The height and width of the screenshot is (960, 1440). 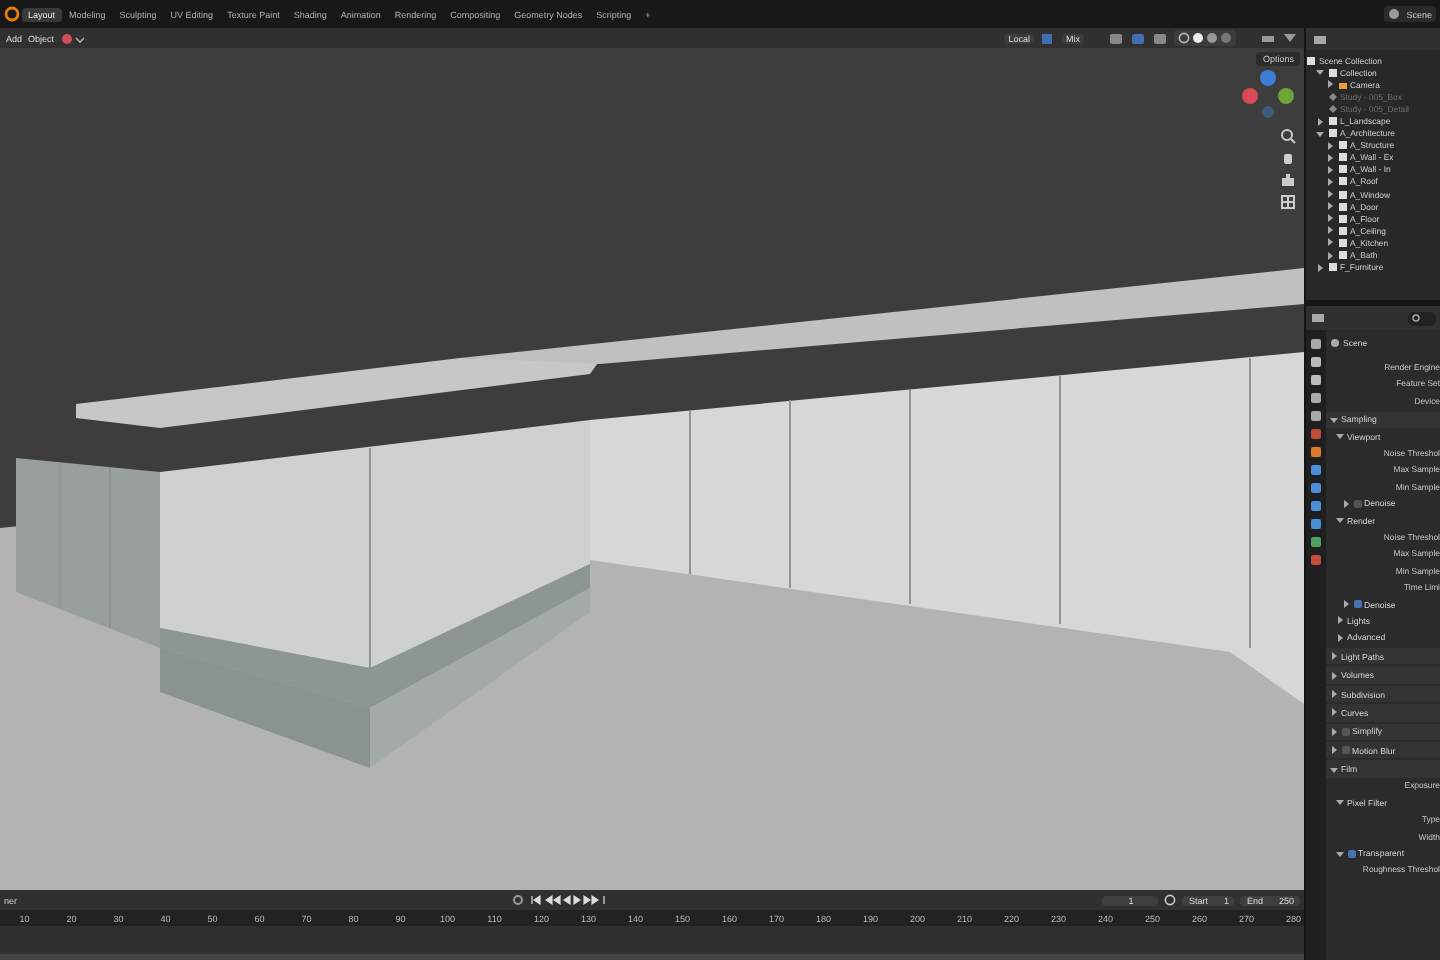 What do you see at coordinates (72, 38) in the screenshot?
I see `mode-icon` at bounding box center [72, 38].